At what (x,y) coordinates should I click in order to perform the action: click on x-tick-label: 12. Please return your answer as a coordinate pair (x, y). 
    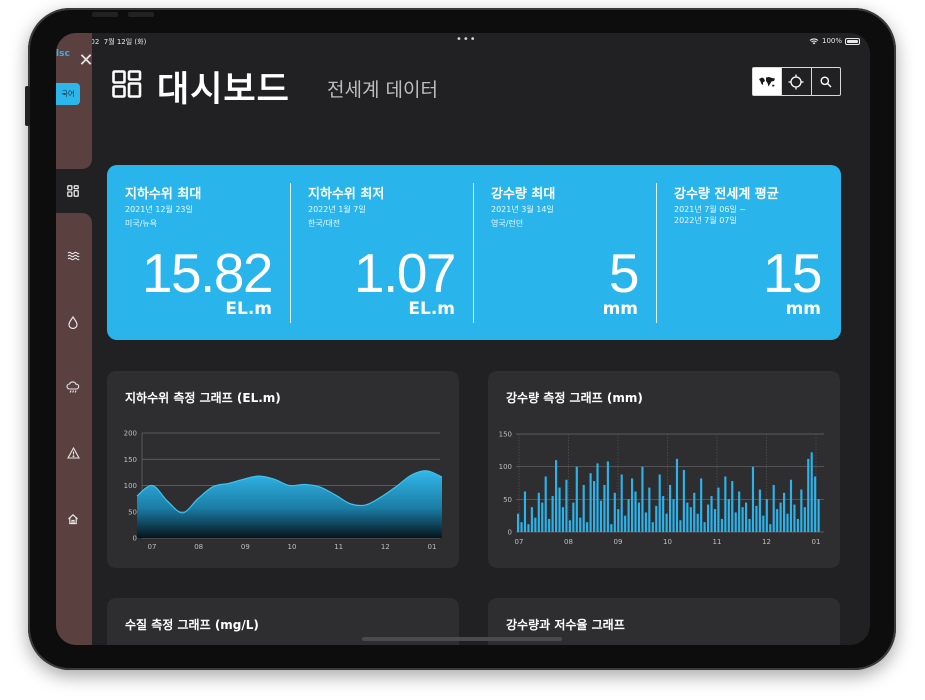
    Looking at the image, I should click on (766, 542).